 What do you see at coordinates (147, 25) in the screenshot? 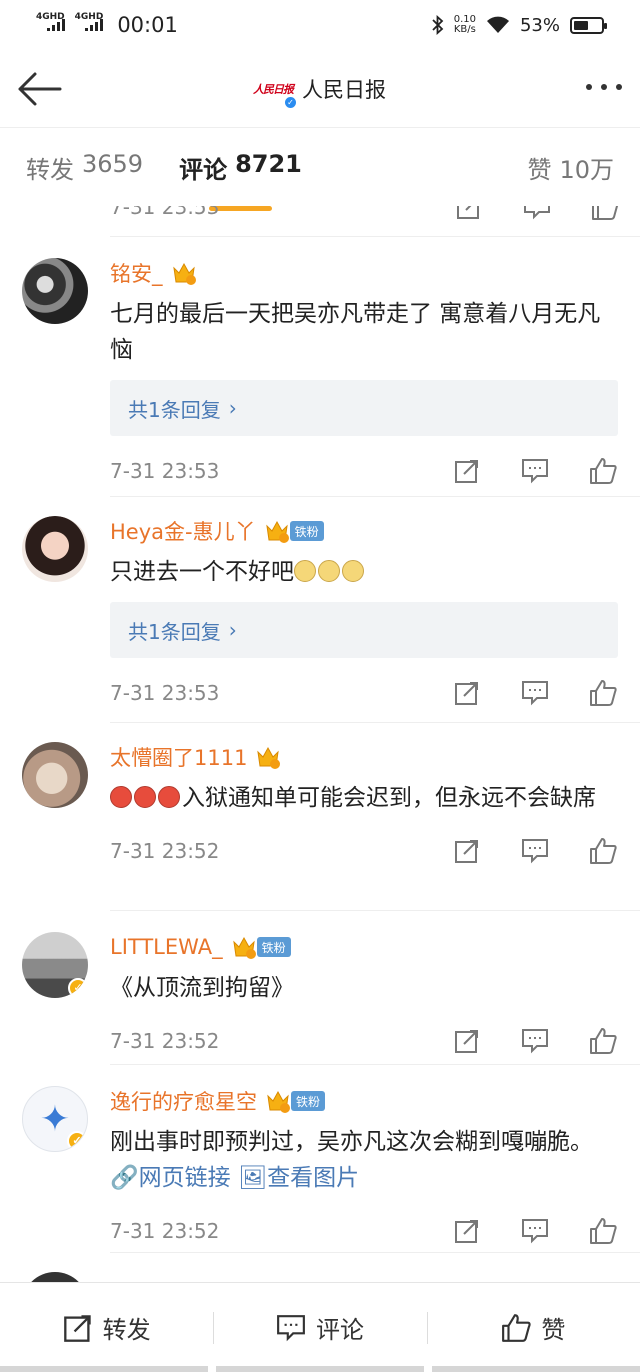
I see `clock: 00:01` at bounding box center [147, 25].